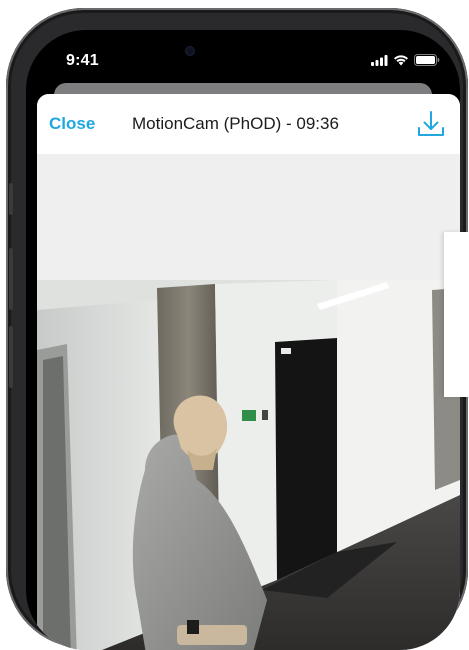 This screenshot has height=650, width=469. What do you see at coordinates (456, 314) in the screenshot?
I see `adjacent-panel` at bounding box center [456, 314].